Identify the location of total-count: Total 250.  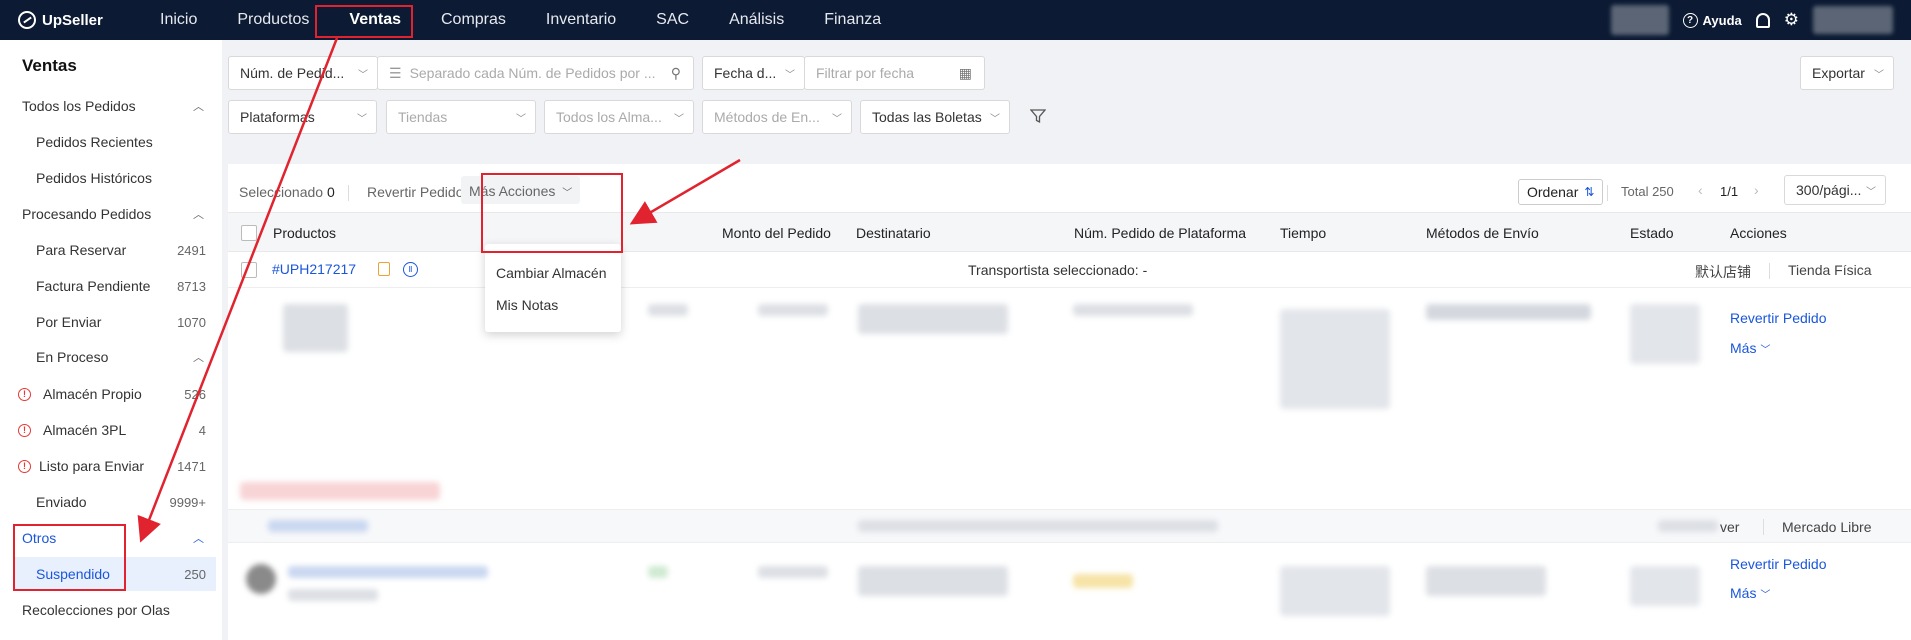
(1647, 191).